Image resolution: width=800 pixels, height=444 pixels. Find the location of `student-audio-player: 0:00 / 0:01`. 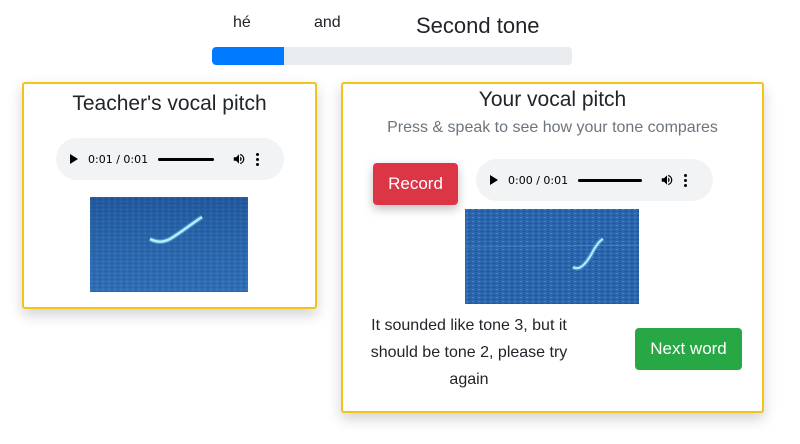

student-audio-player: 0:00 / 0:01 is located at coordinates (594, 180).